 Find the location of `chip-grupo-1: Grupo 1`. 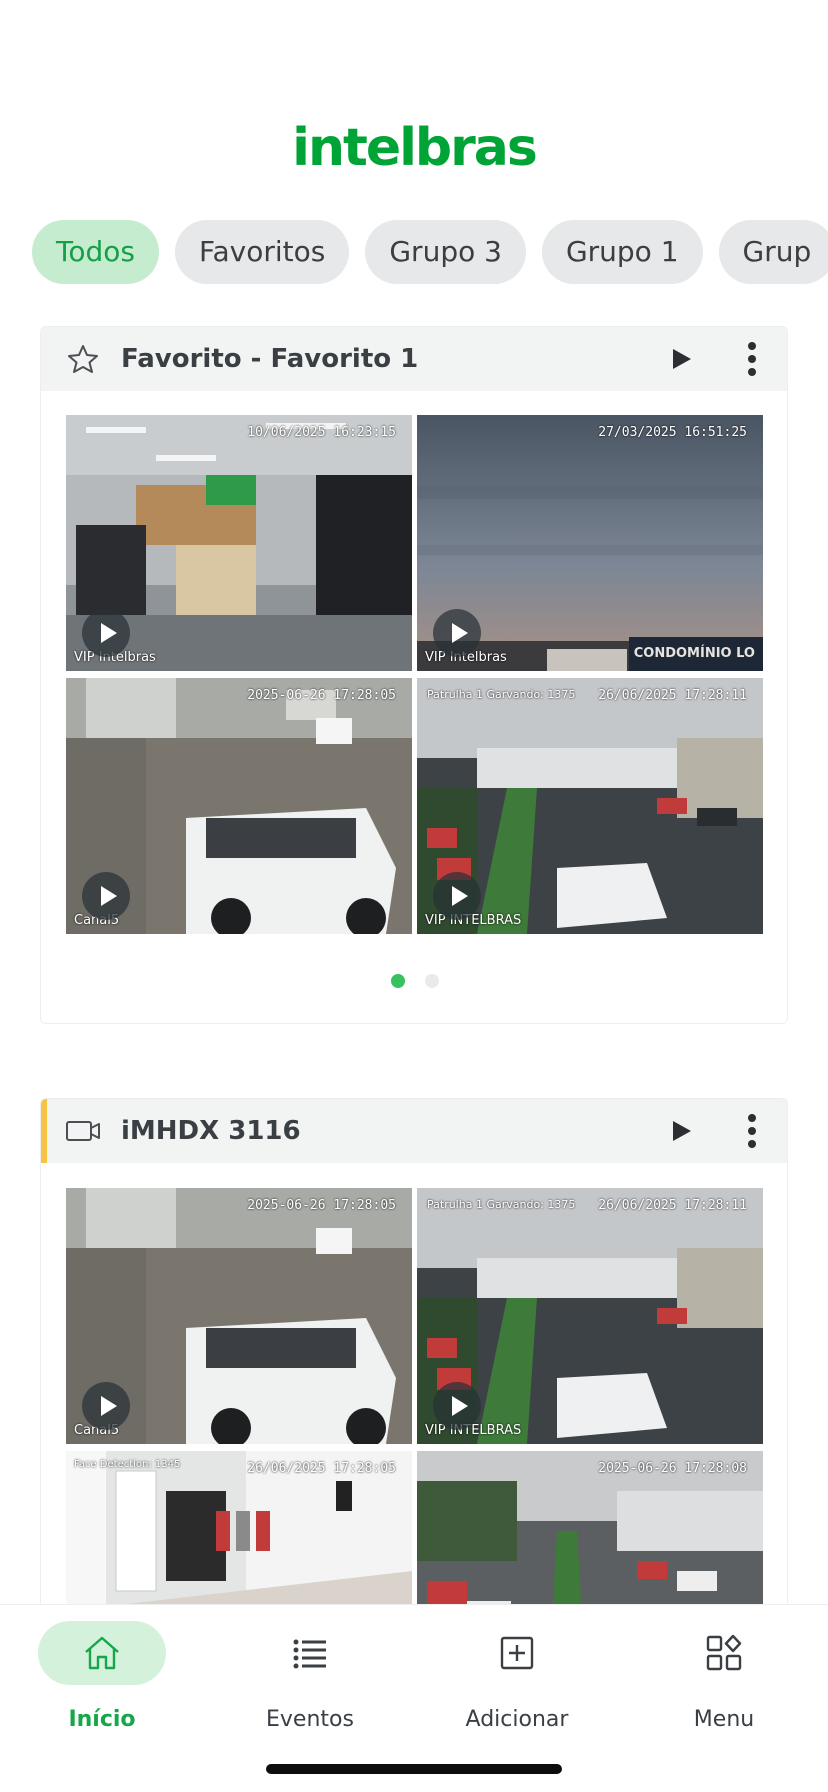

chip-grupo-1: Grupo 1 is located at coordinates (622, 252).